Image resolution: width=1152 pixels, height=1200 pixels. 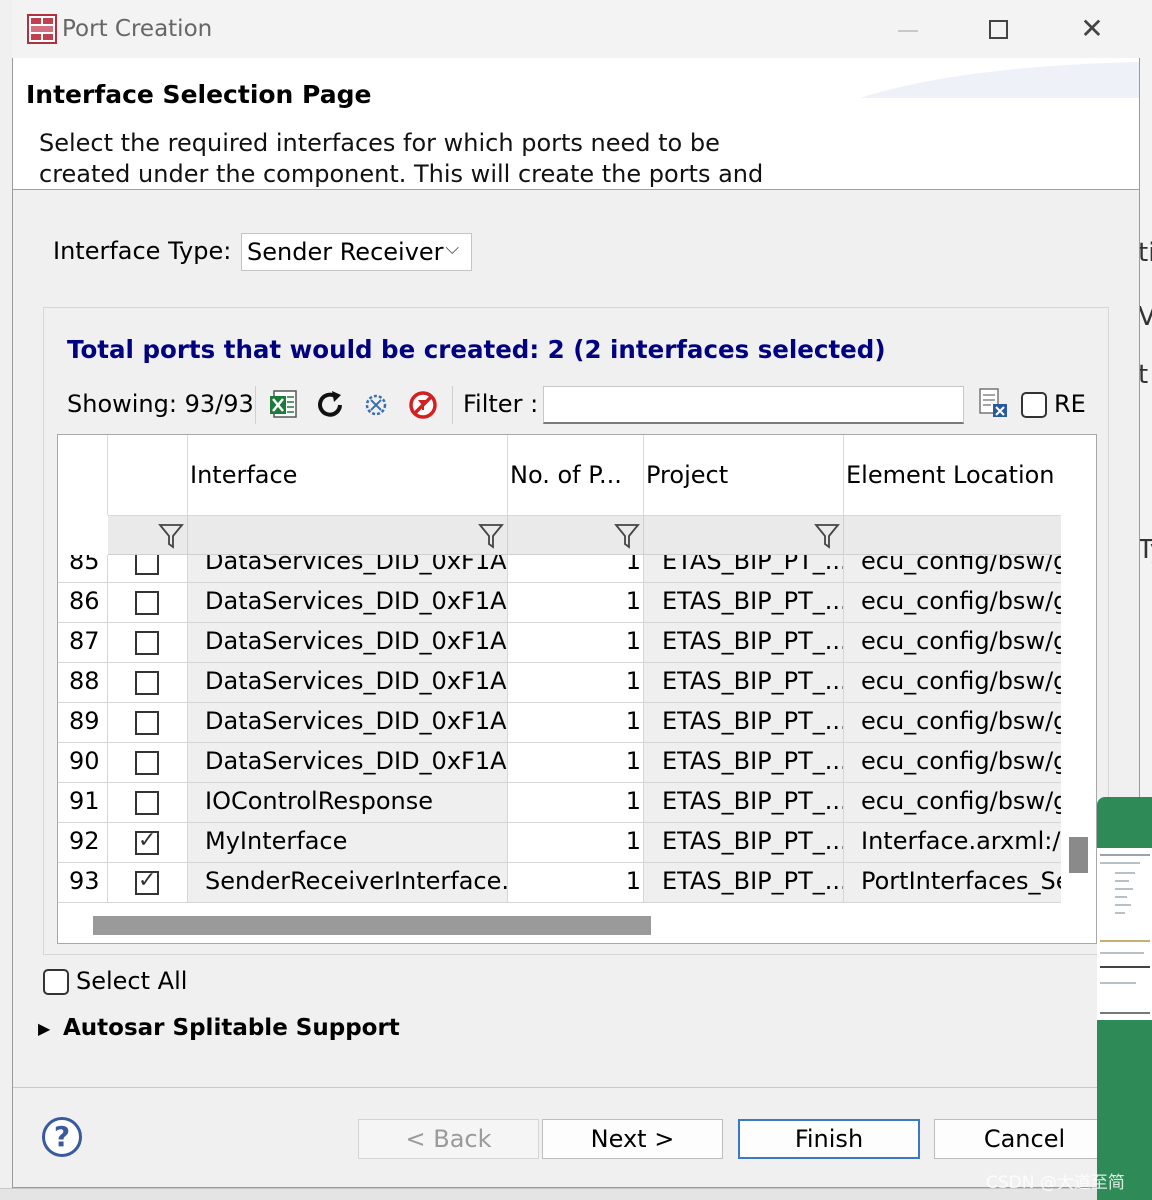 I want to click on select-all-checkbox, so click(x=56, y=982).